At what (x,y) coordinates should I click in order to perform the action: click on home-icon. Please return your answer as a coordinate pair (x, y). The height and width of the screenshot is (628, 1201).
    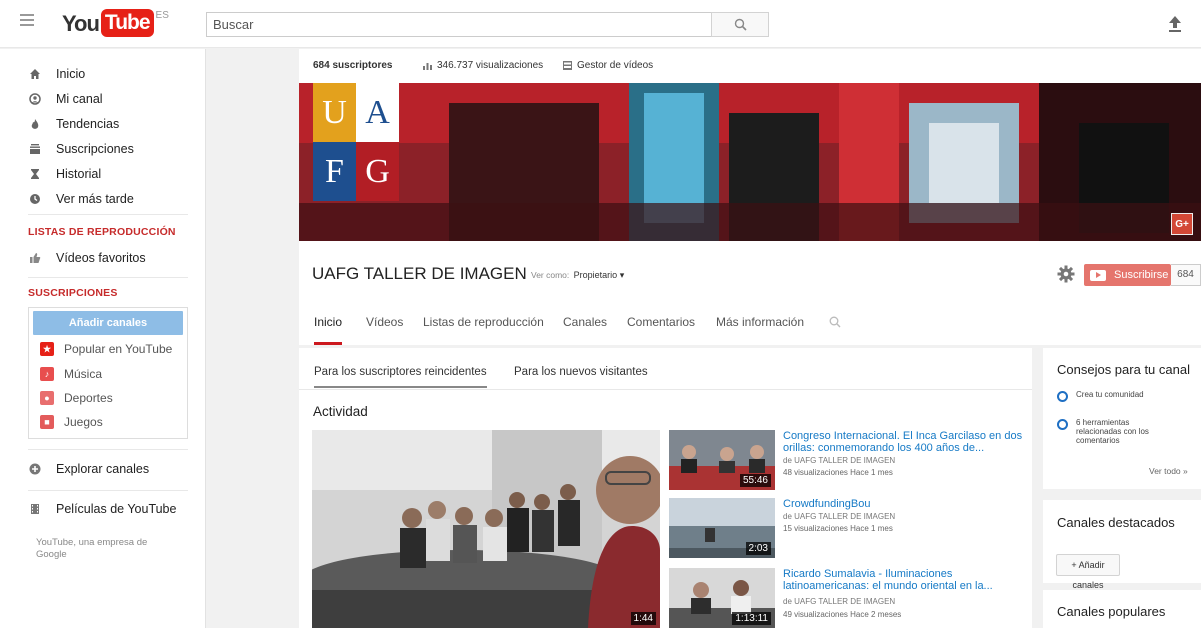
    Looking at the image, I should click on (35, 74).